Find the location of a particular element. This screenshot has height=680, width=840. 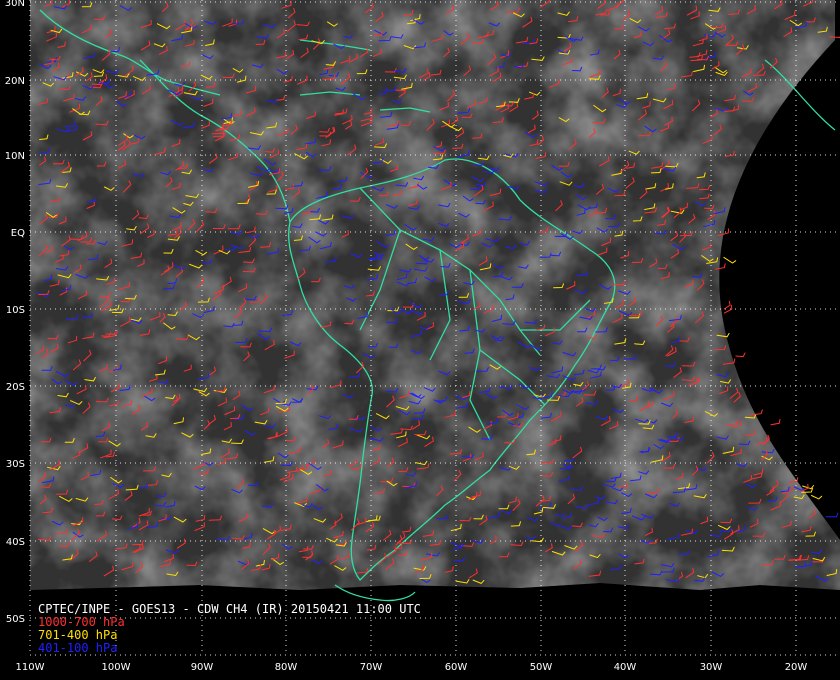

longitude-label: 100W is located at coordinates (116, 667).